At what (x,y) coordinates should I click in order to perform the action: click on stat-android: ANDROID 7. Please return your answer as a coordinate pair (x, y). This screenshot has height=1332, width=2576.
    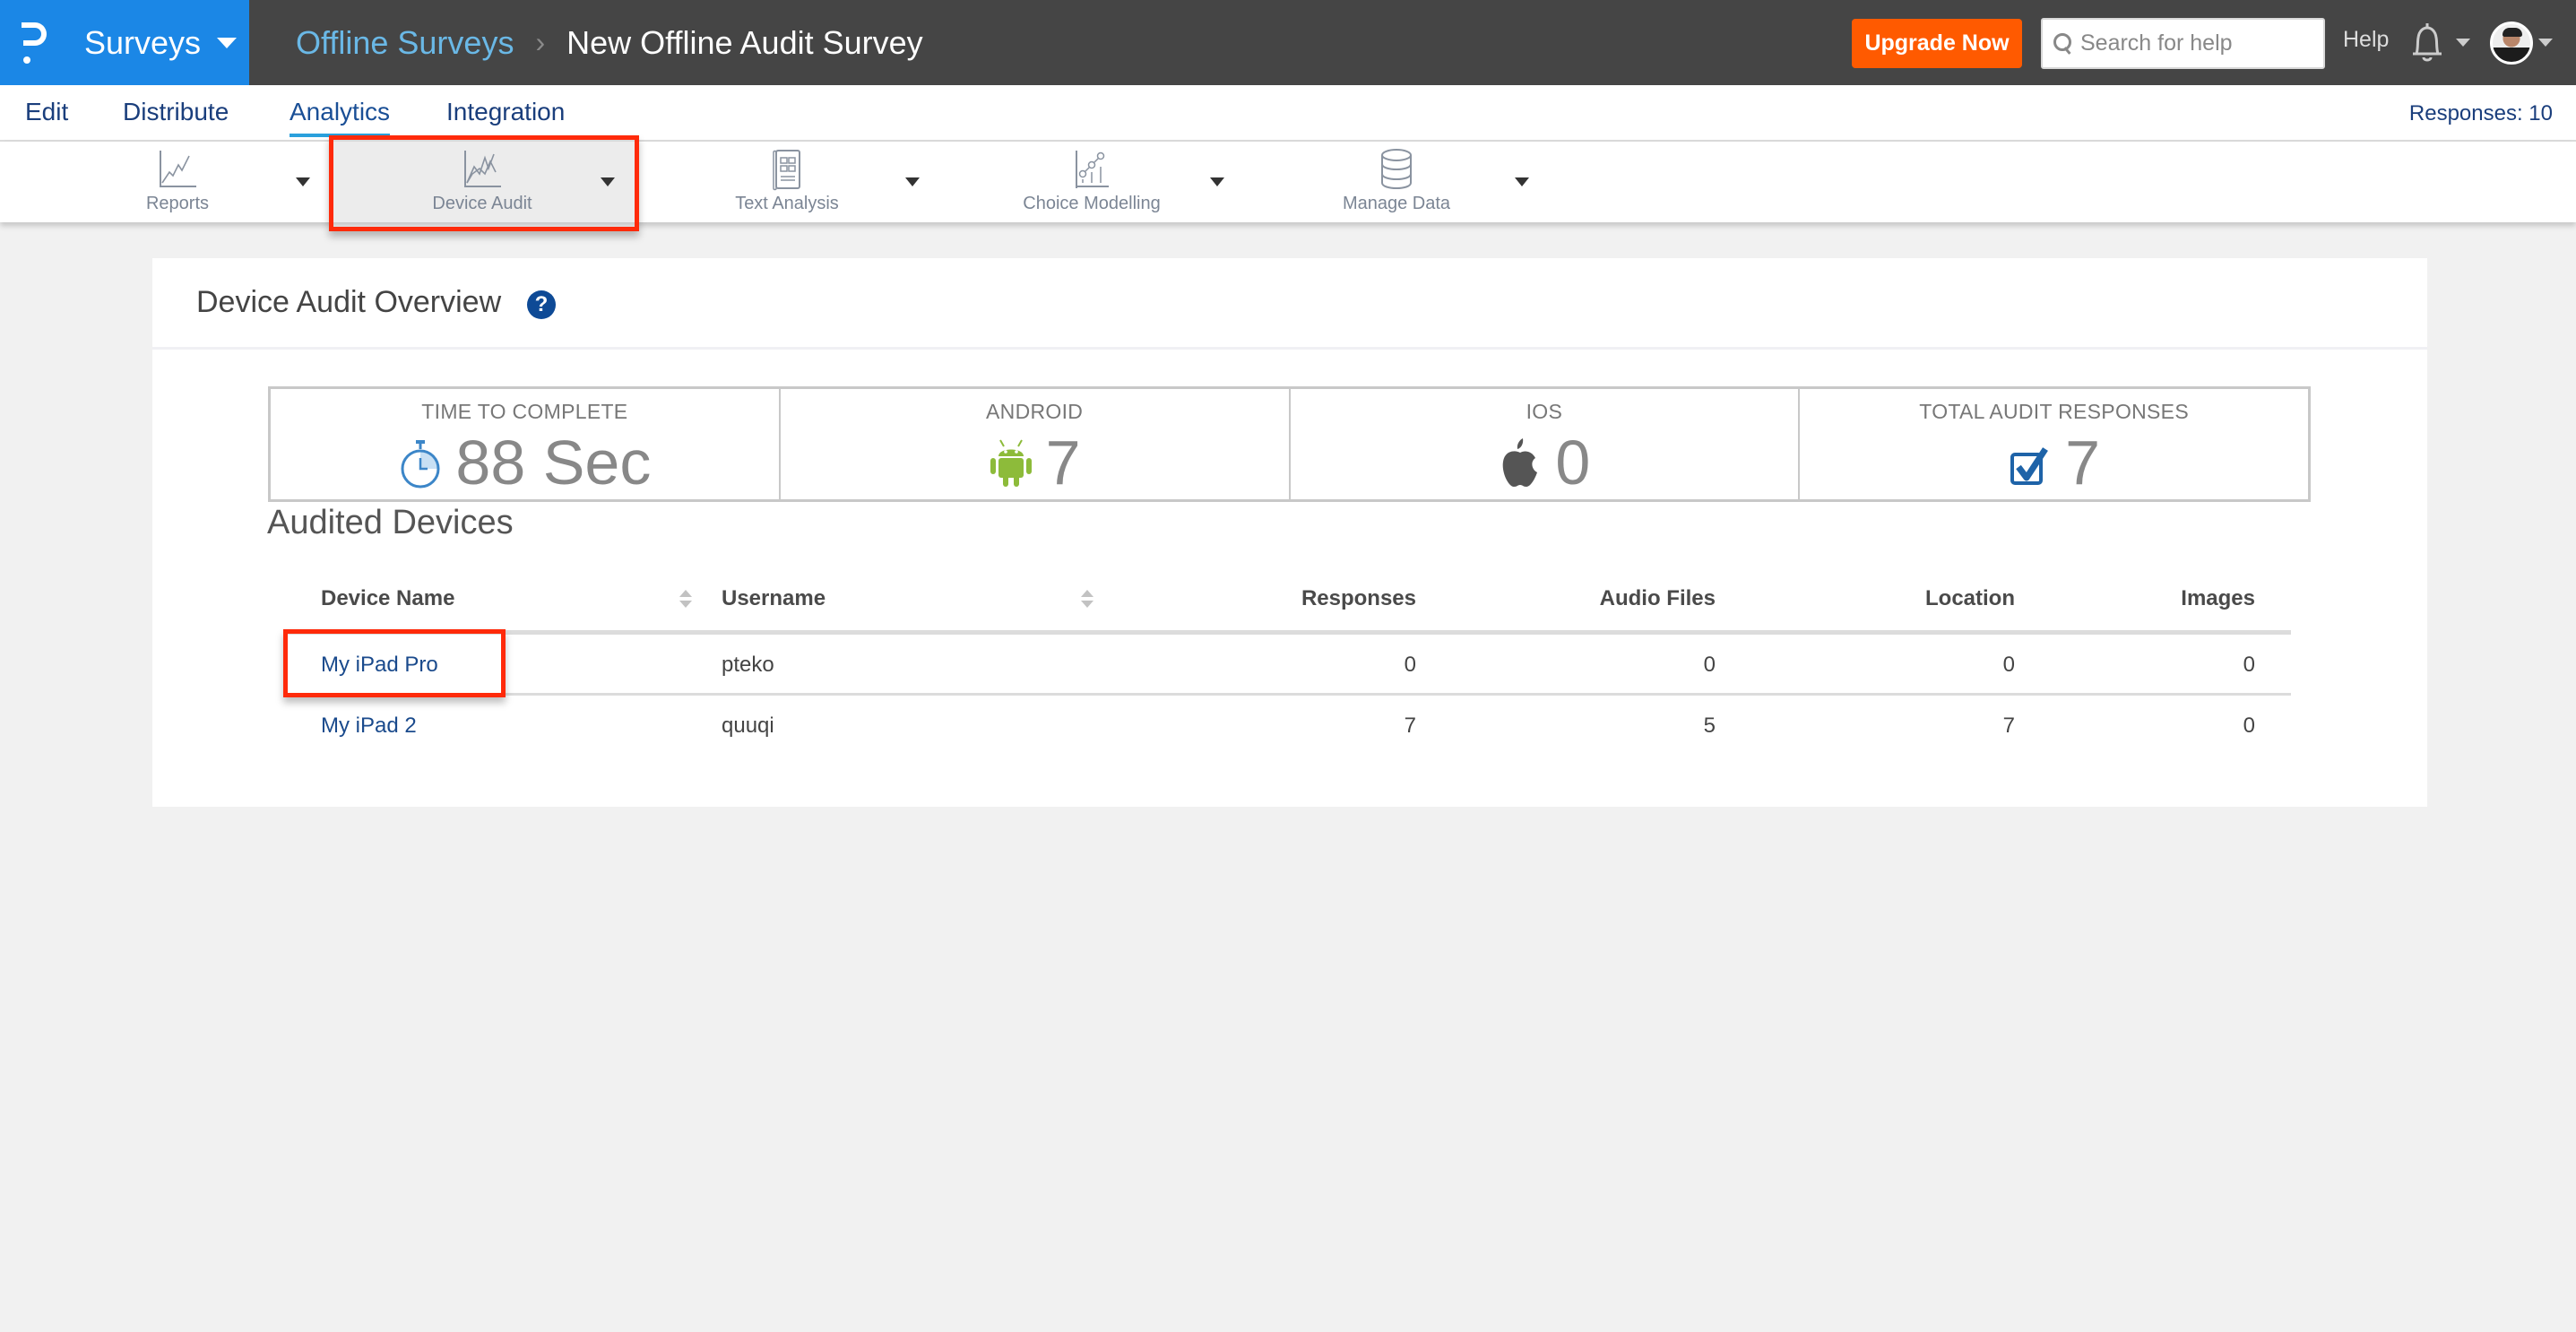
    Looking at the image, I should click on (1036, 444).